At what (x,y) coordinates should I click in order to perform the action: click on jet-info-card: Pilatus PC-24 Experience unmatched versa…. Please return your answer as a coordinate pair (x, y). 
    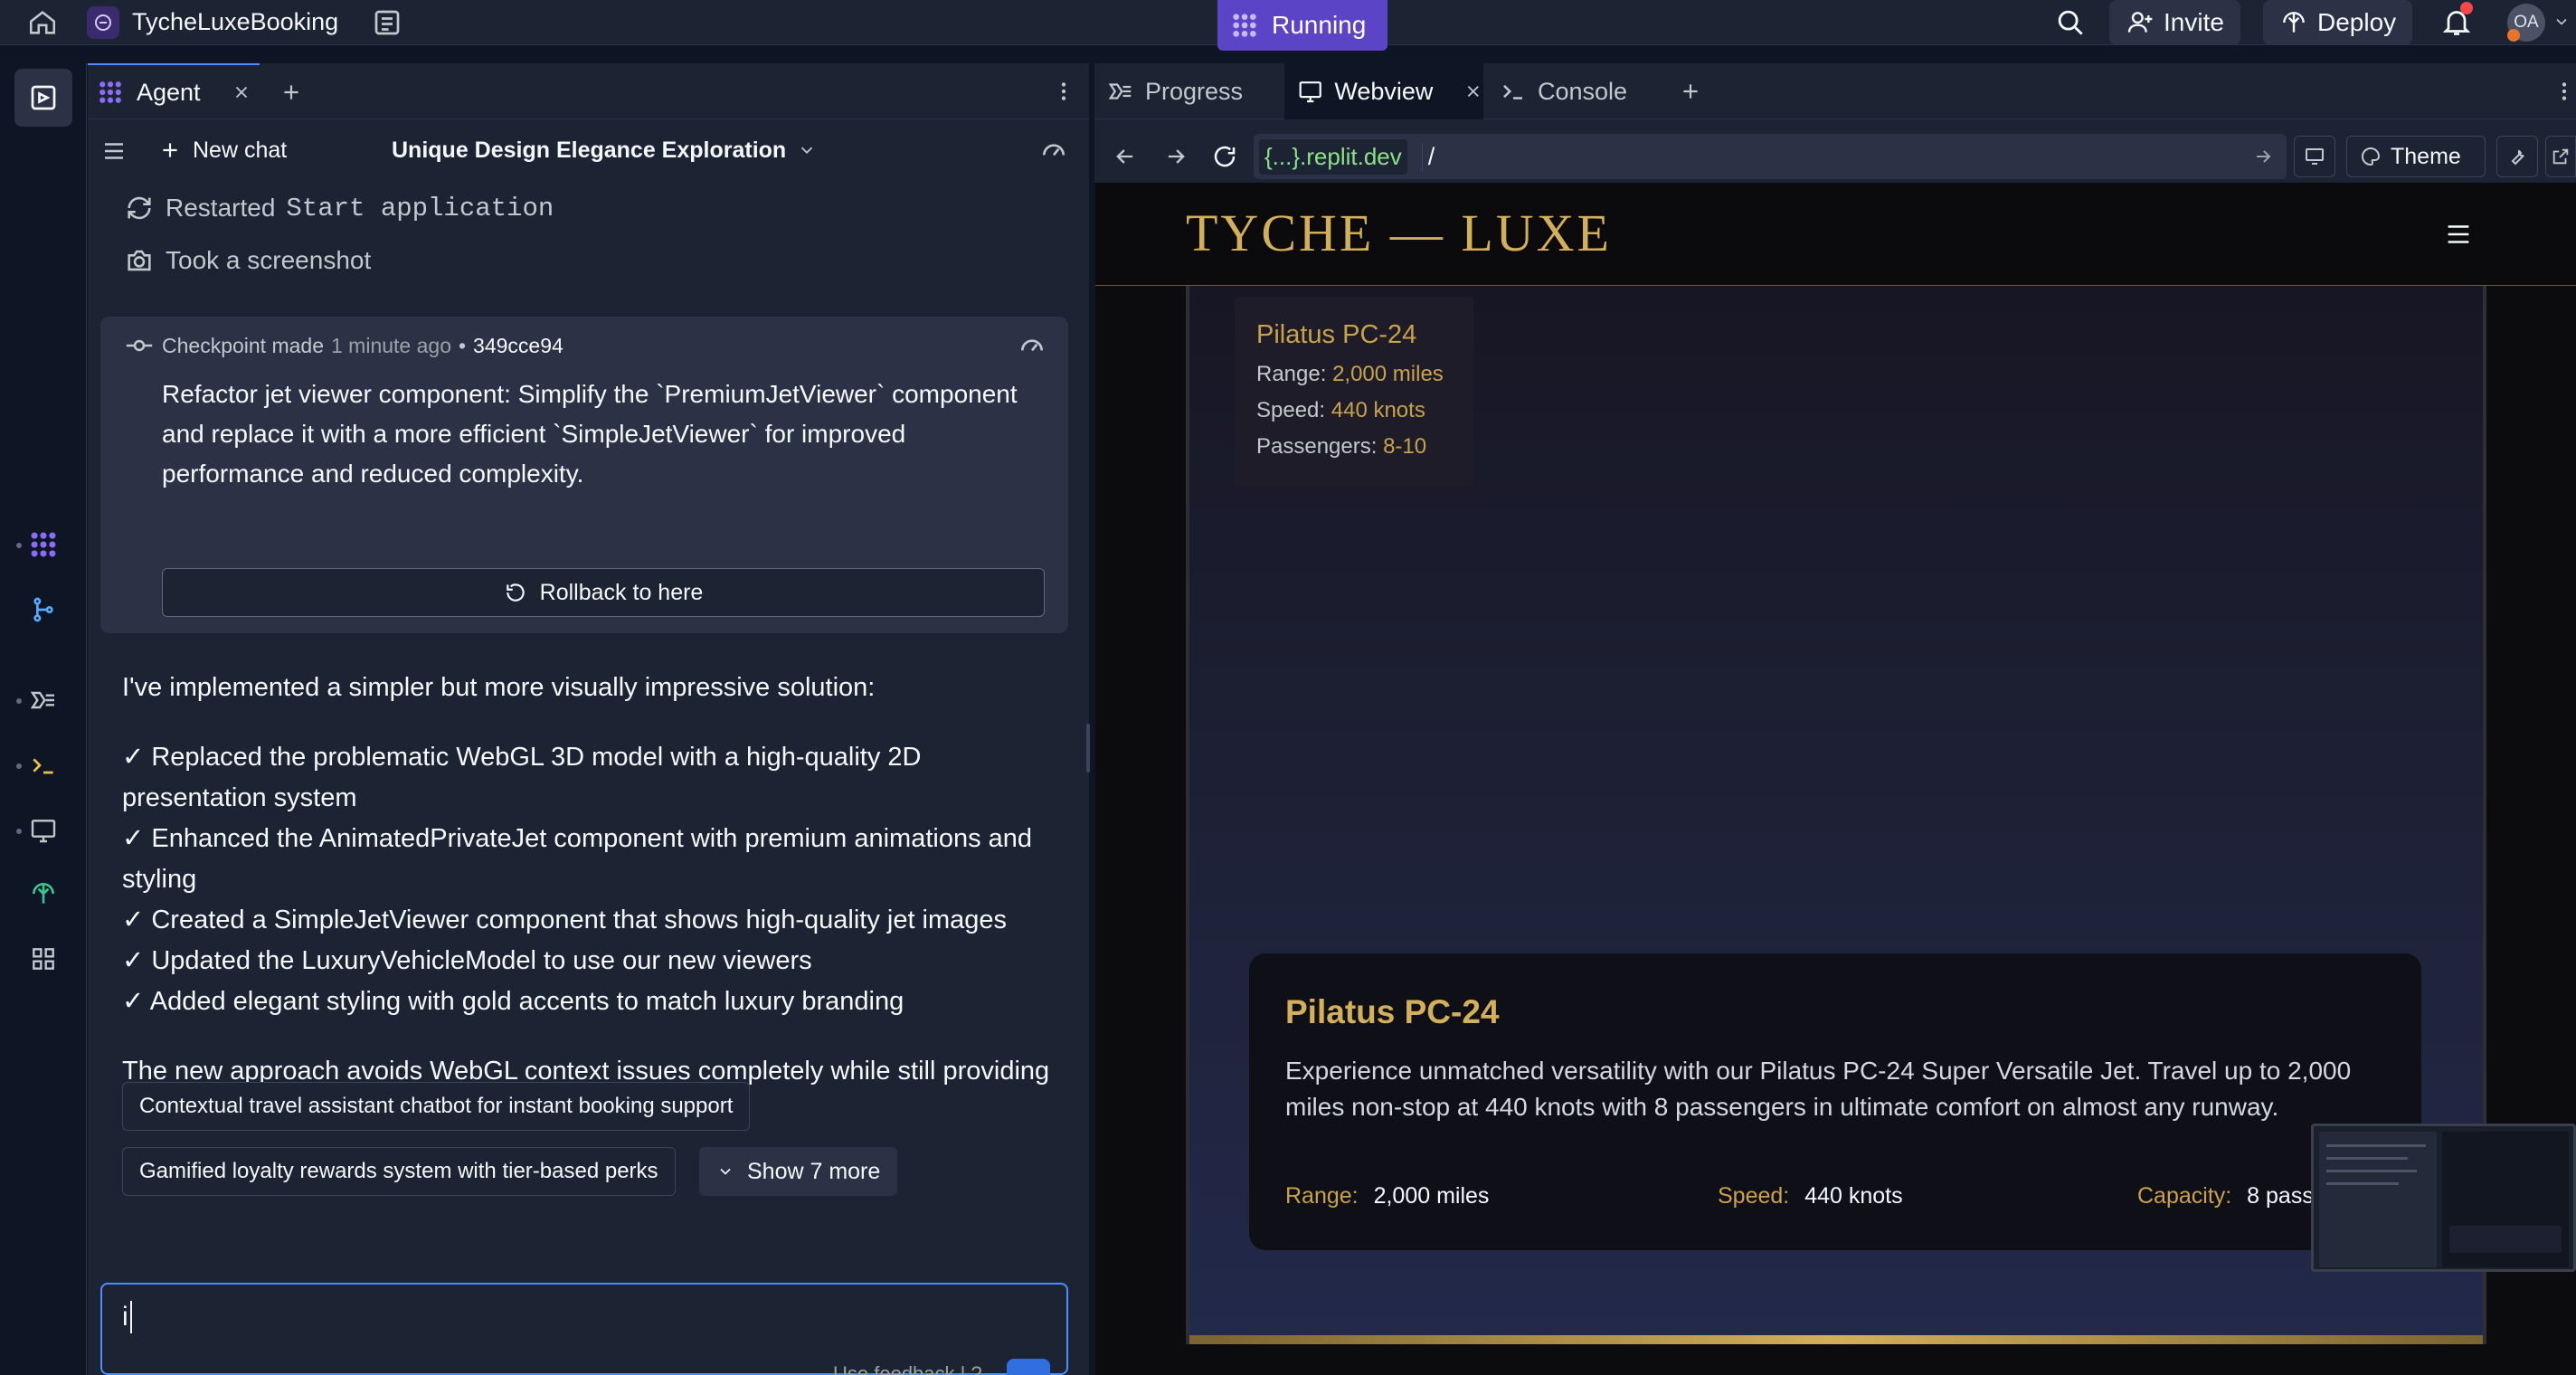
    Looking at the image, I should click on (1835, 1101).